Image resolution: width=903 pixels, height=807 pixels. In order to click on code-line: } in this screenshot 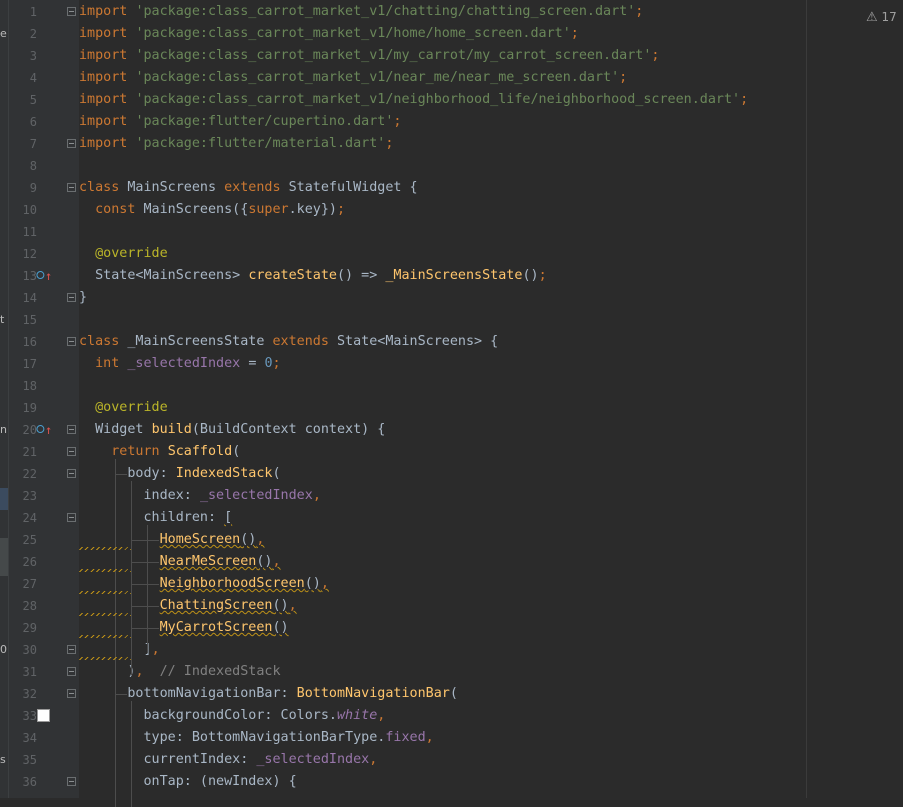, I will do `click(83, 298)`.